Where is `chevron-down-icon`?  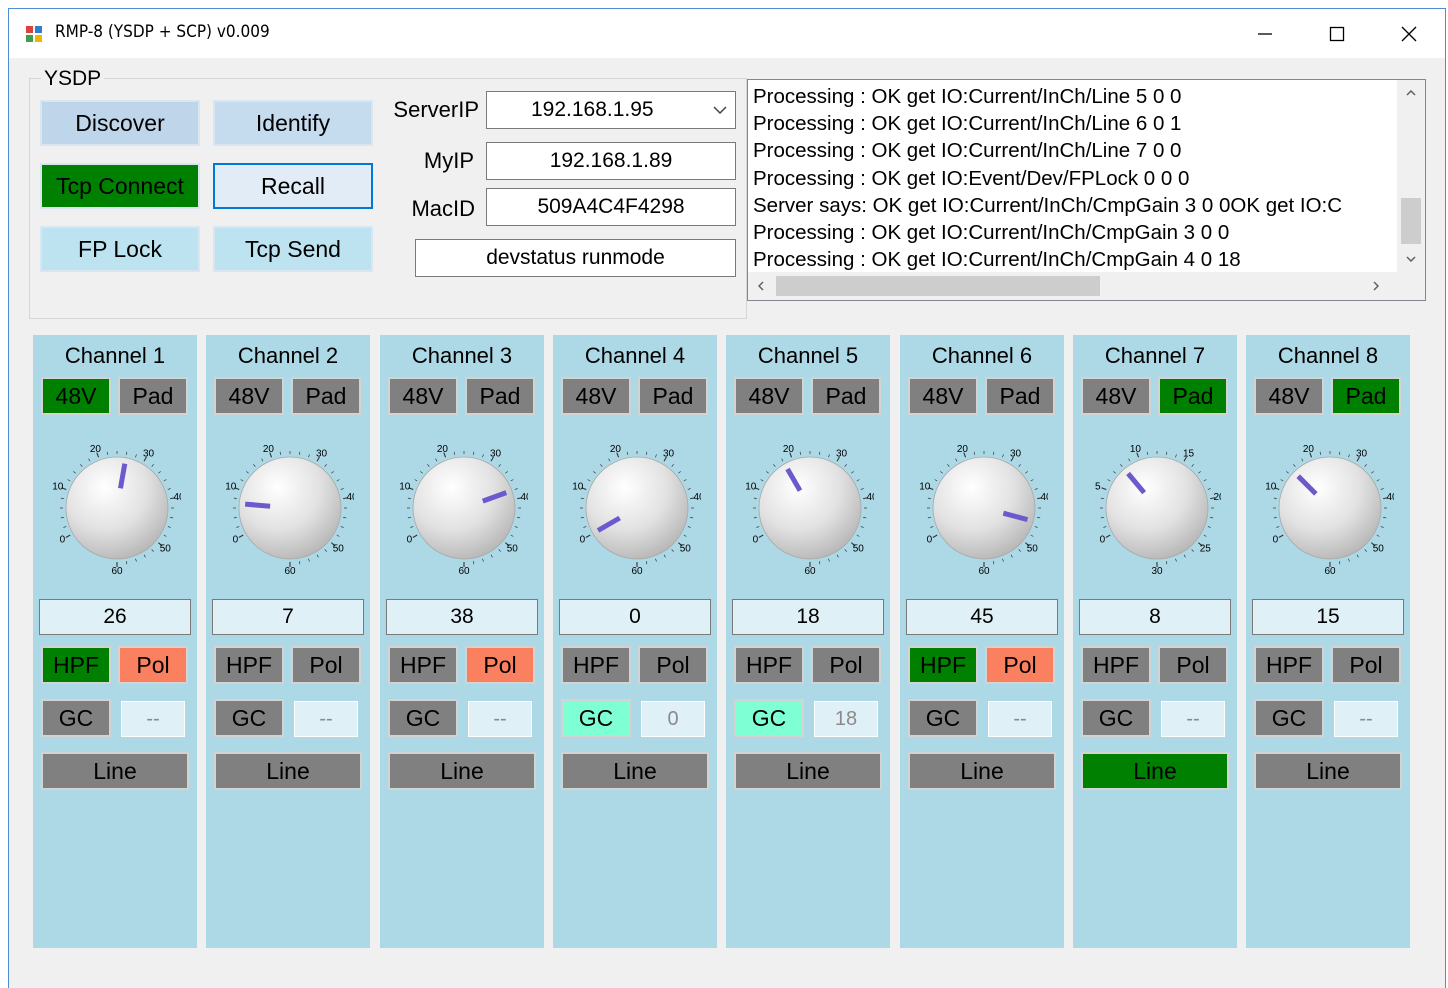 chevron-down-icon is located at coordinates (720, 110).